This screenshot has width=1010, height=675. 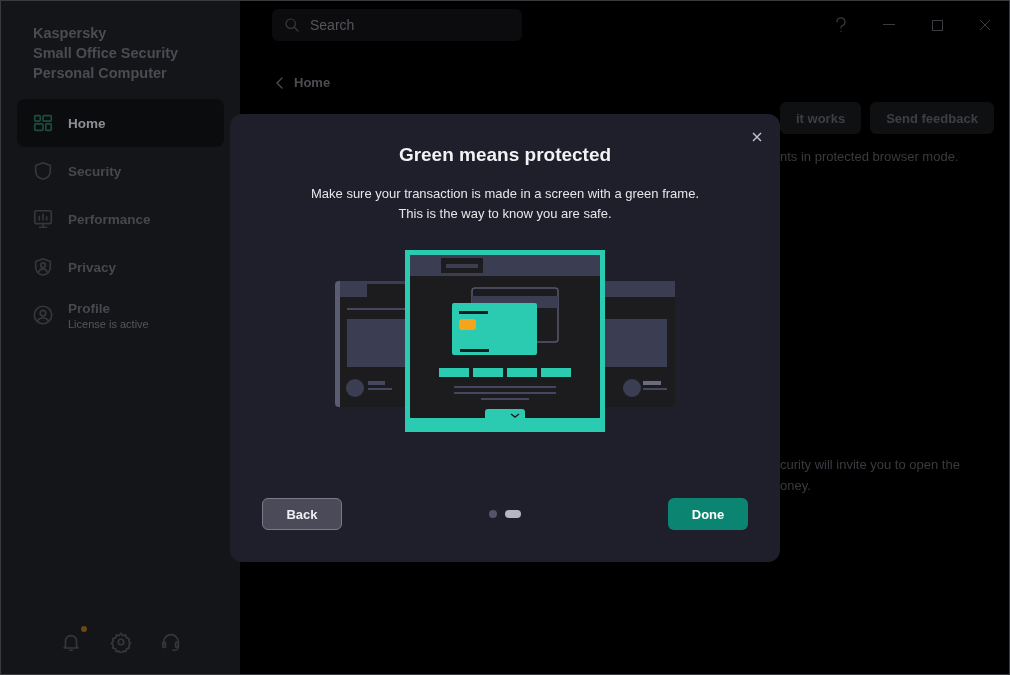 I want to click on dialog-description: Make sure your transaction is made in a screen with a green frame. This is the way to know you are safe., so click(x=505, y=204).